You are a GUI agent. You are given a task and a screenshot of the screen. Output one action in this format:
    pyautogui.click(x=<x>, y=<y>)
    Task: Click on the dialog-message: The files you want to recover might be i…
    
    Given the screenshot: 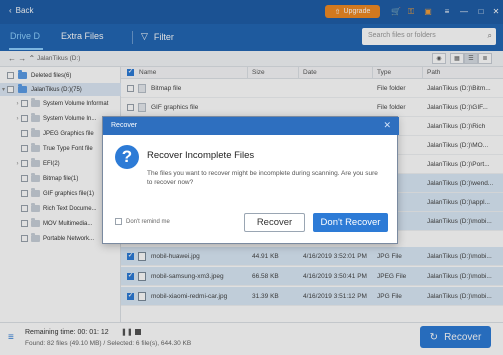 What is the action you would take?
    pyautogui.click(x=262, y=178)
    